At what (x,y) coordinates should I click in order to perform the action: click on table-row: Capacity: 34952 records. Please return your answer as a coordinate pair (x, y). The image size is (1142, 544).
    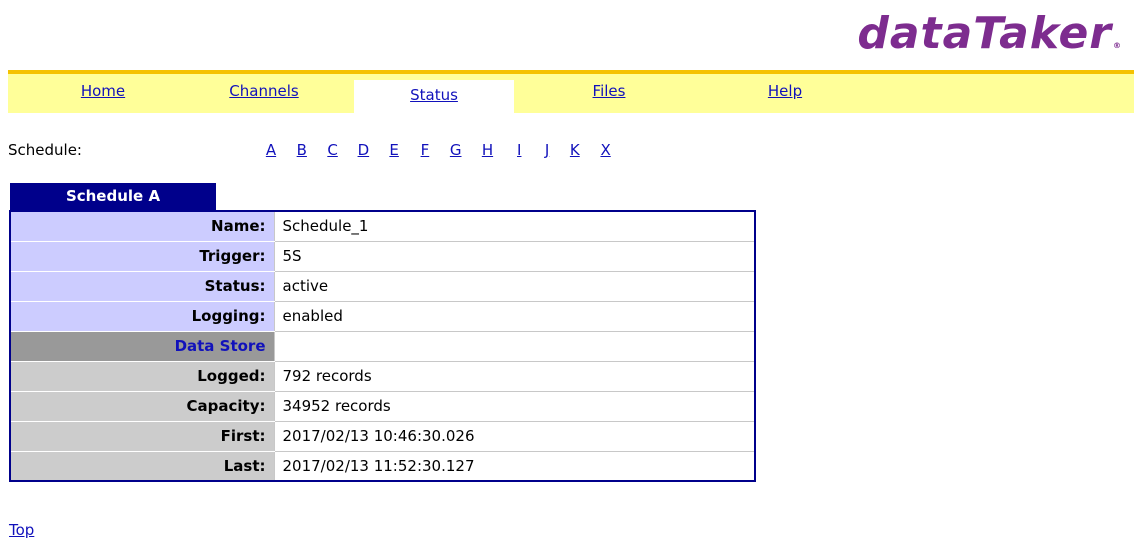
    Looking at the image, I should click on (382, 406).